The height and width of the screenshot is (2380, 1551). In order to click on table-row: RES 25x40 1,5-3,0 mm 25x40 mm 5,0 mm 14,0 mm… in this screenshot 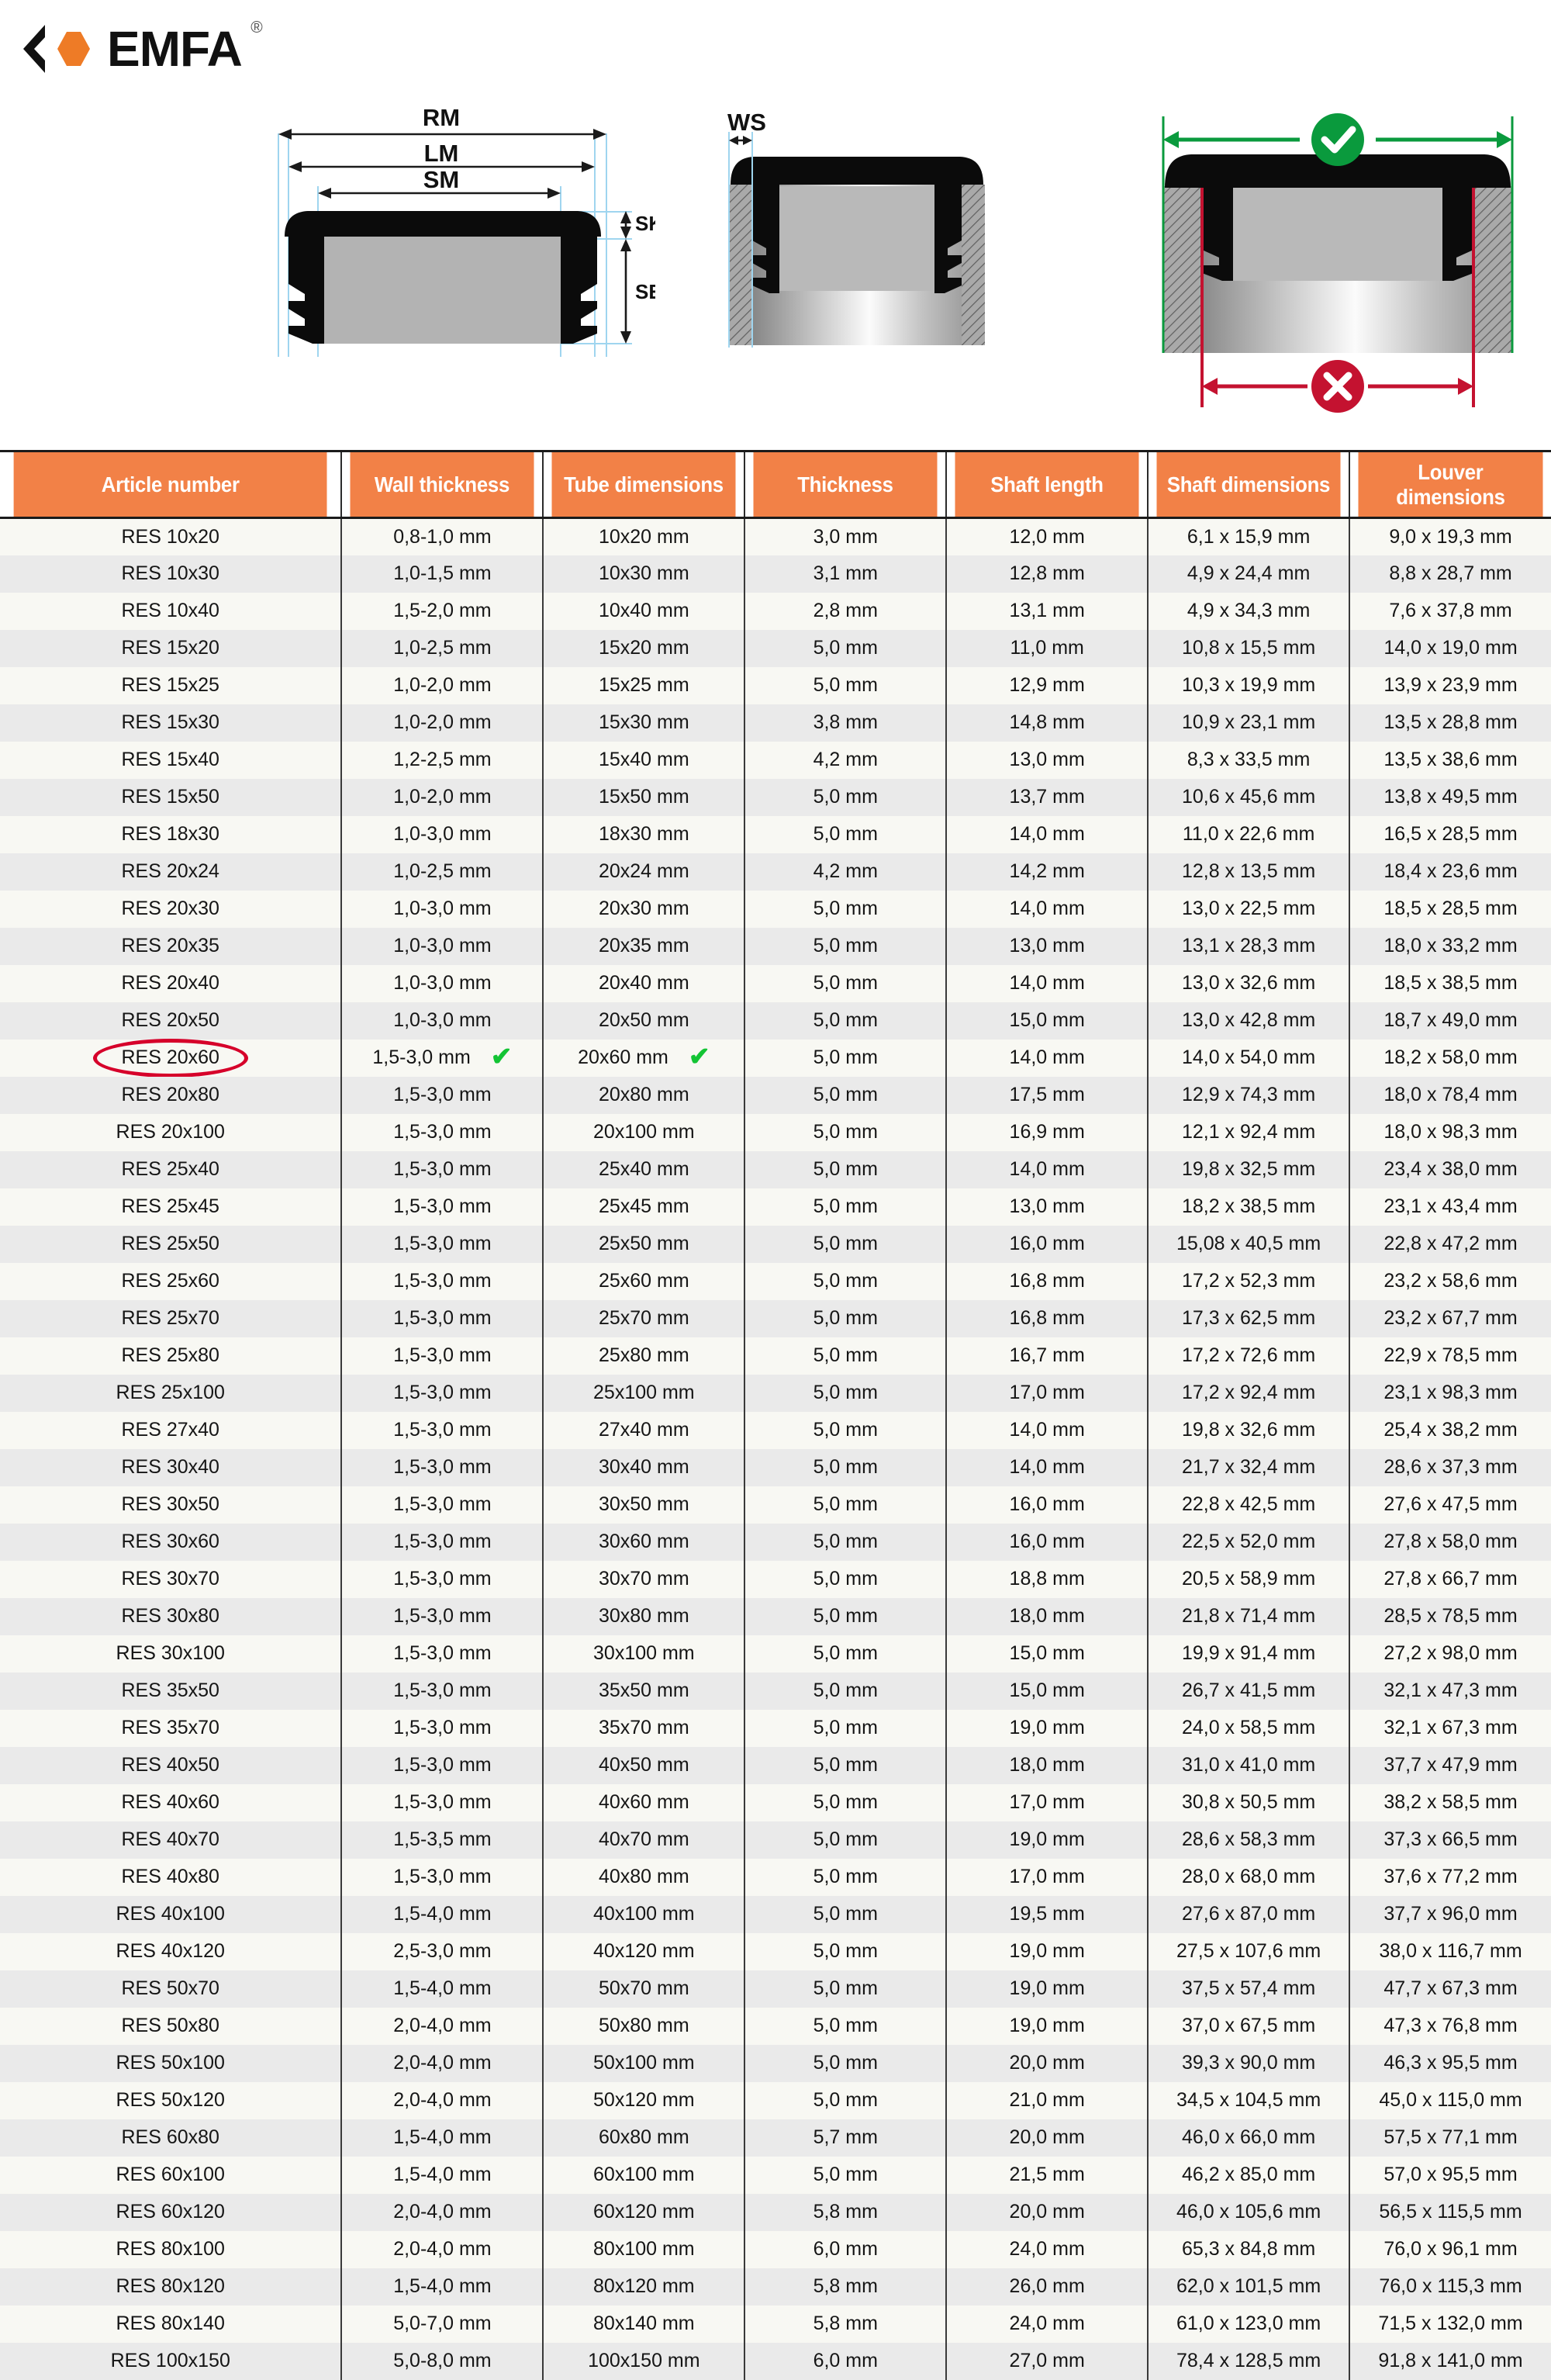, I will do `click(775, 1169)`.